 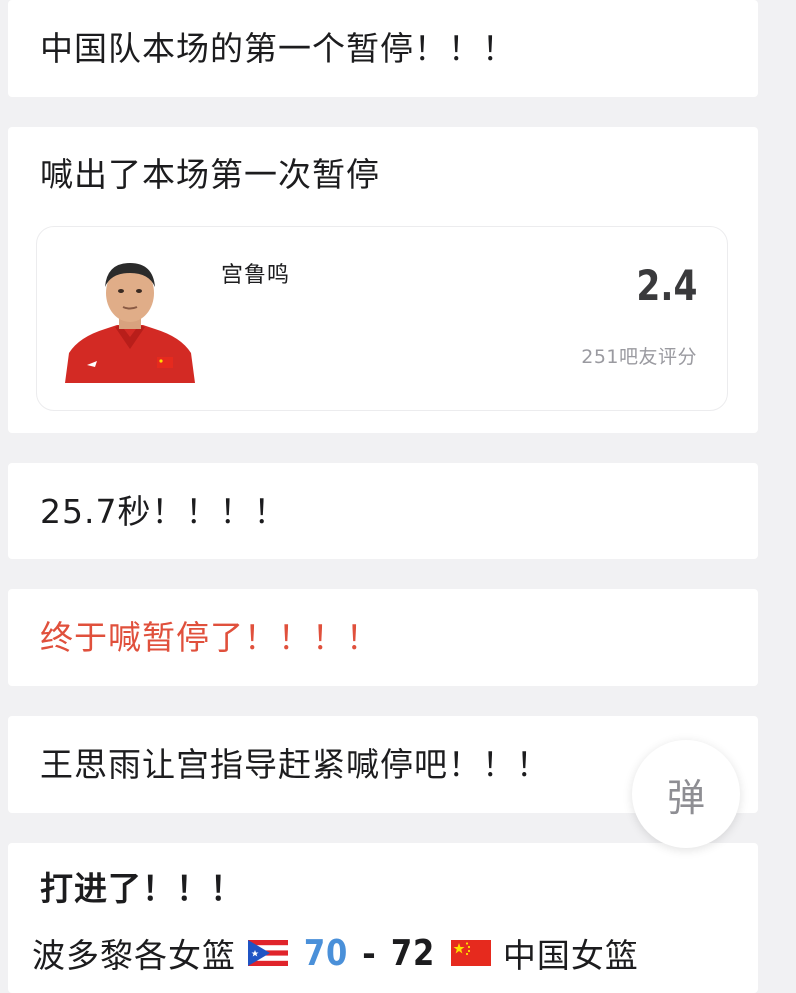 What do you see at coordinates (666, 285) in the screenshot?
I see `player-rating: 2.4` at bounding box center [666, 285].